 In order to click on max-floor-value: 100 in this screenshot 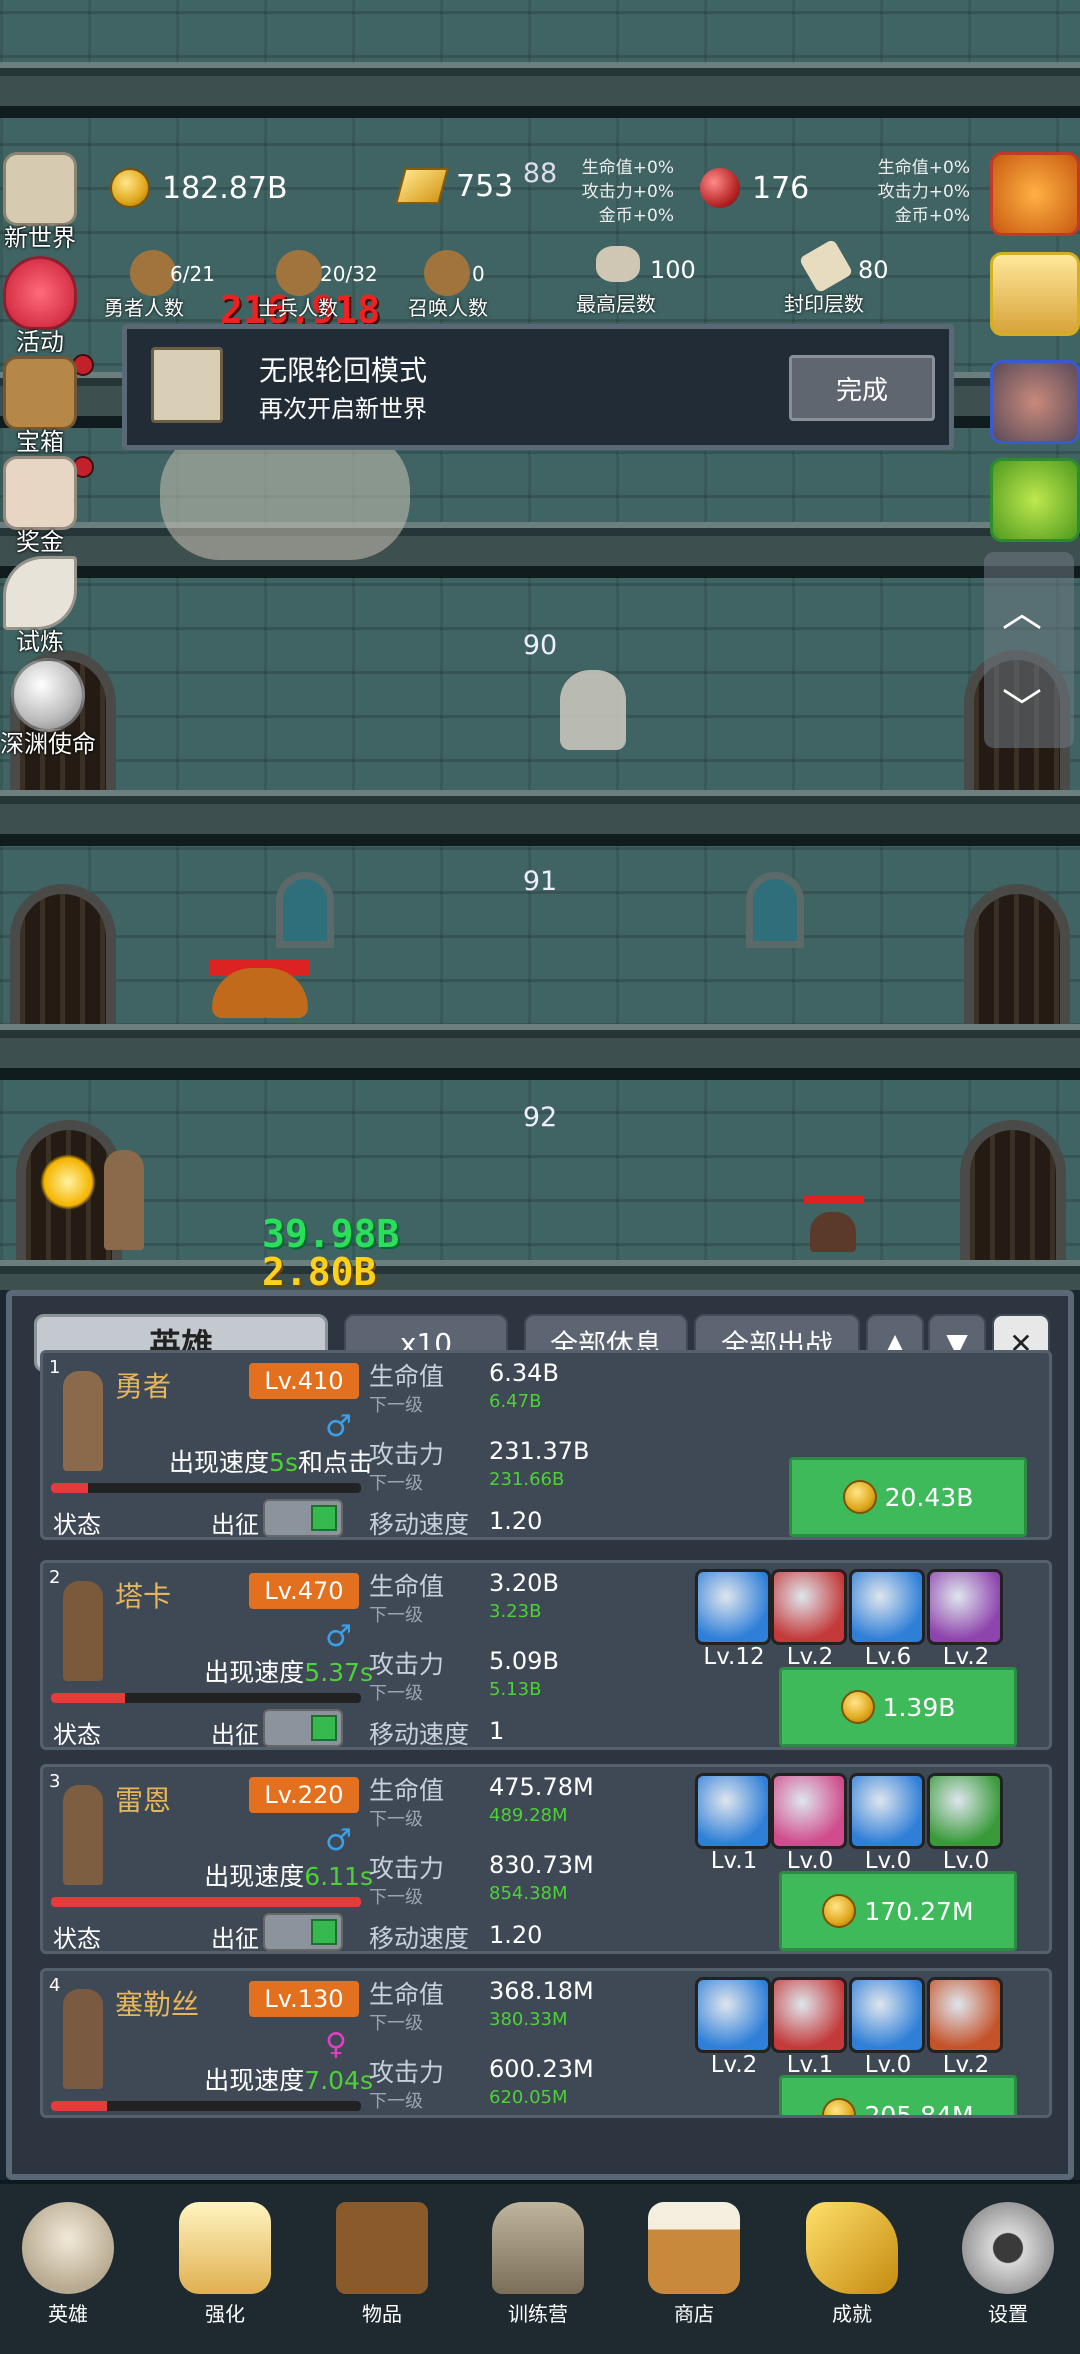, I will do `click(673, 270)`.